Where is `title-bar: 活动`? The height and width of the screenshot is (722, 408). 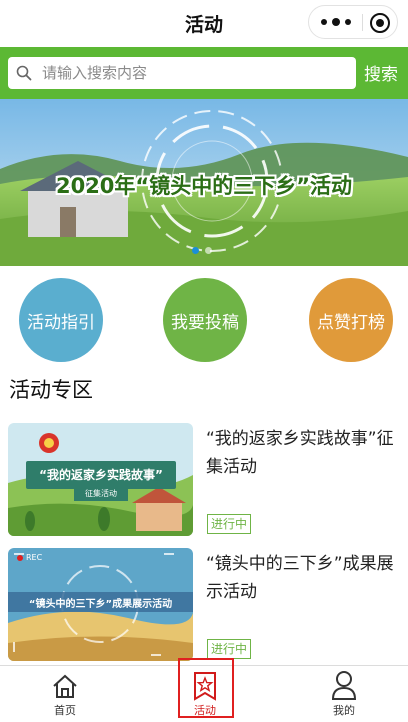
title-bar: 活动 is located at coordinates (204, 23).